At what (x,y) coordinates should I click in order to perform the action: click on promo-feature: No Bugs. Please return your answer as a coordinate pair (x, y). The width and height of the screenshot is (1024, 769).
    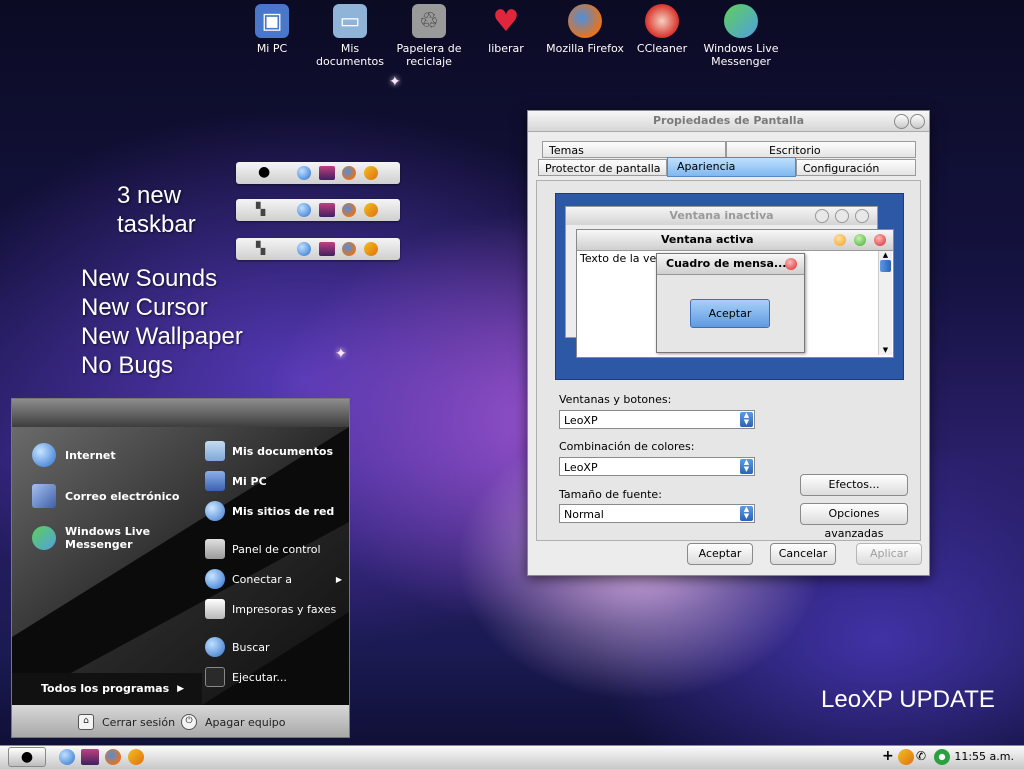
    Looking at the image, I should click on (127, 365).